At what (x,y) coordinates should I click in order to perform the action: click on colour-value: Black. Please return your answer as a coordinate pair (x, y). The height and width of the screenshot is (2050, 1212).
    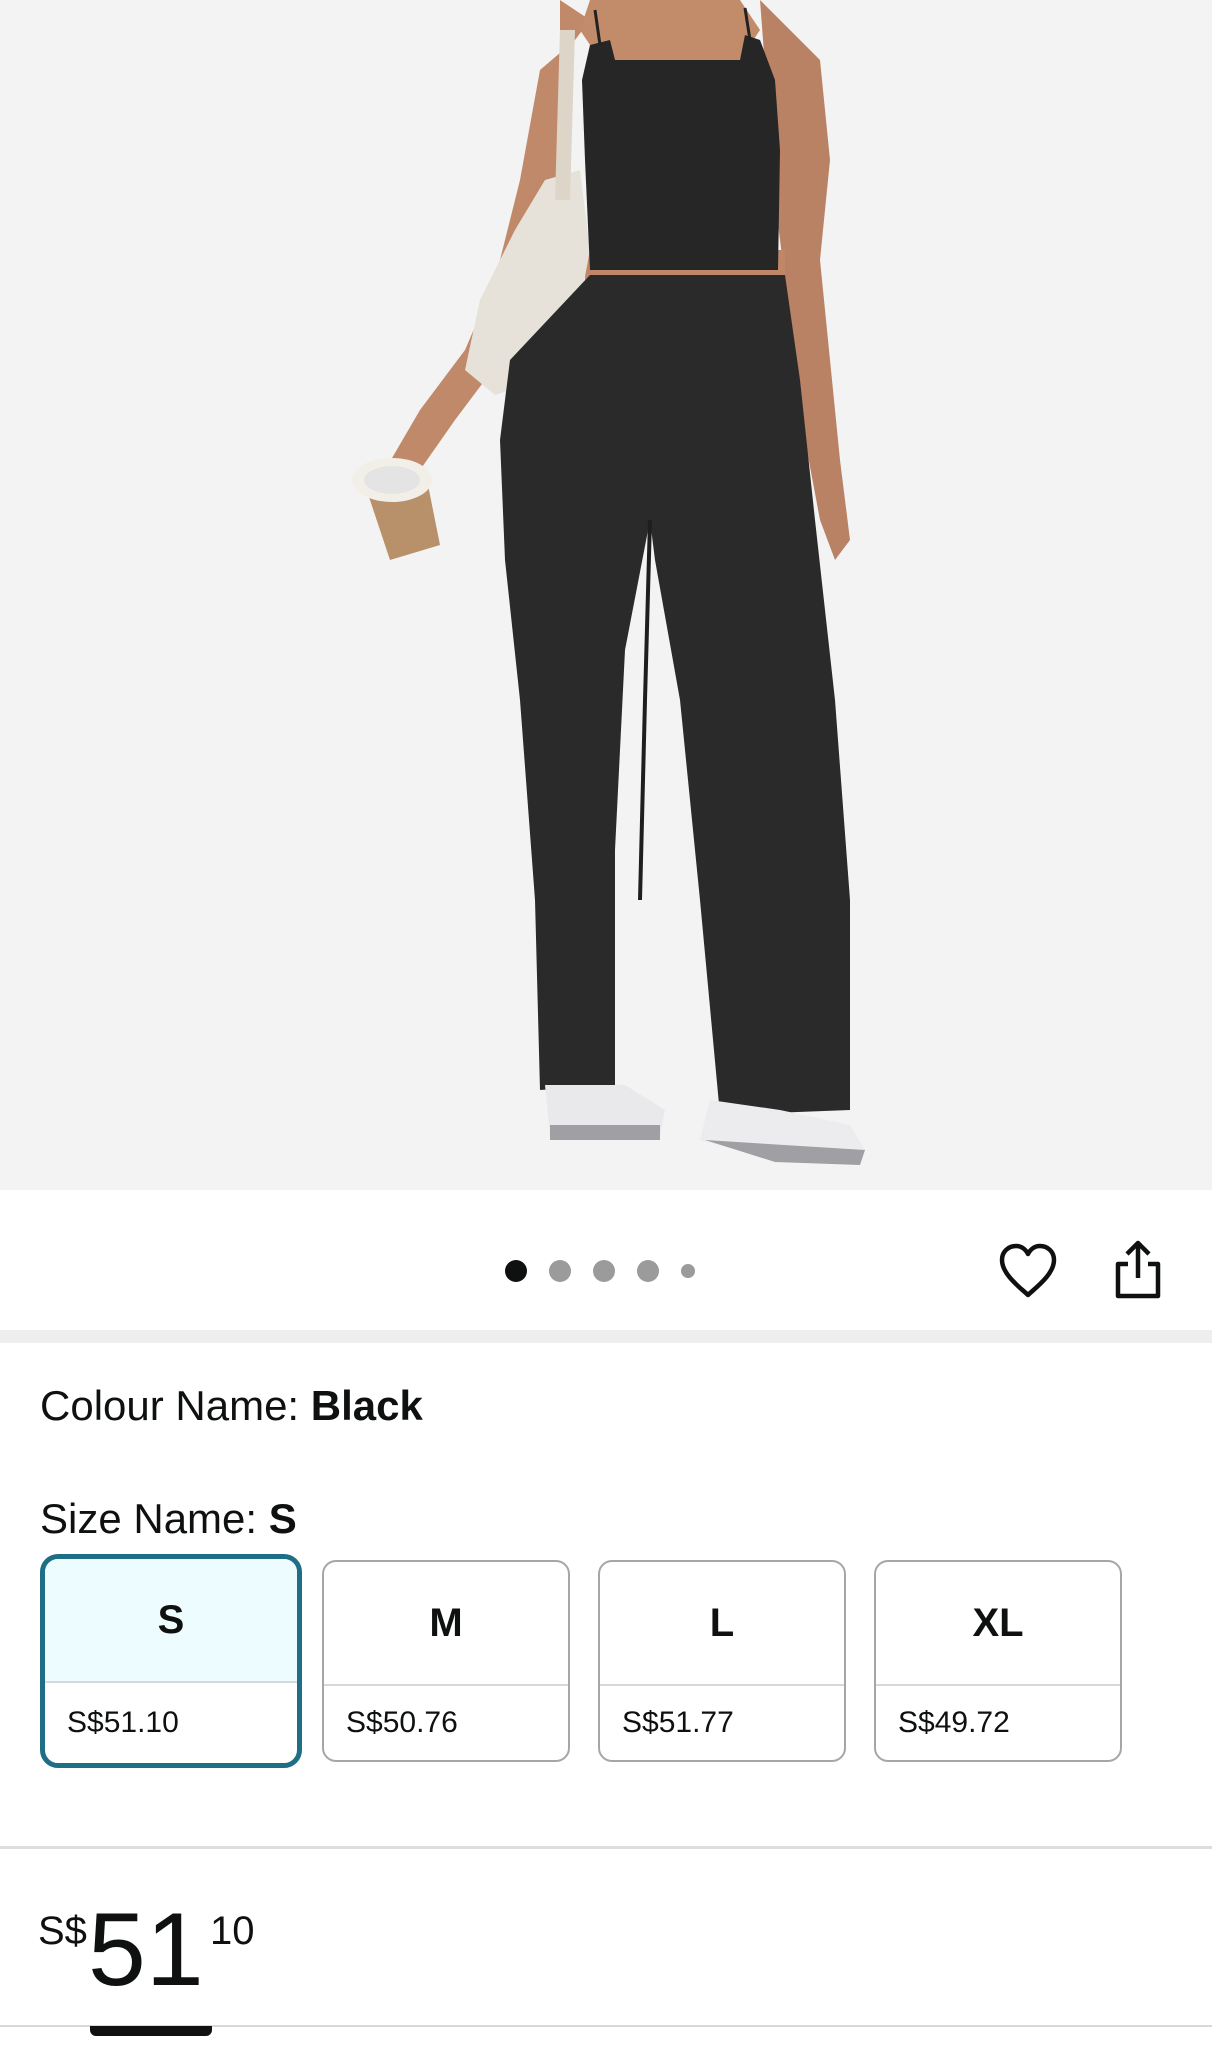
    Looking at the image, I should click on (366, 1405).